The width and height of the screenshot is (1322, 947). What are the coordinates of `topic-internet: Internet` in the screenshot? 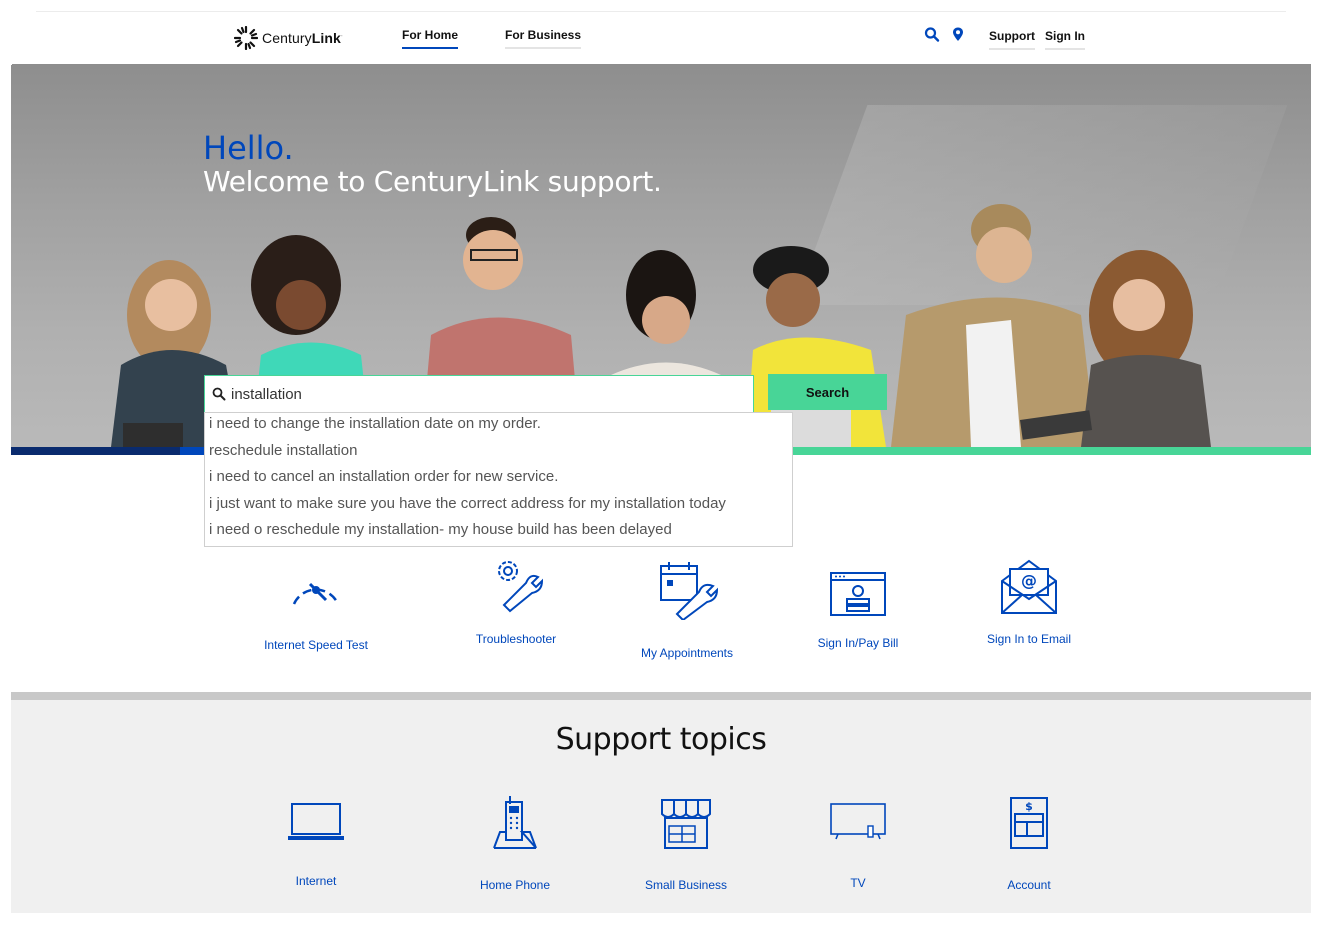 It's located at (316, 844).